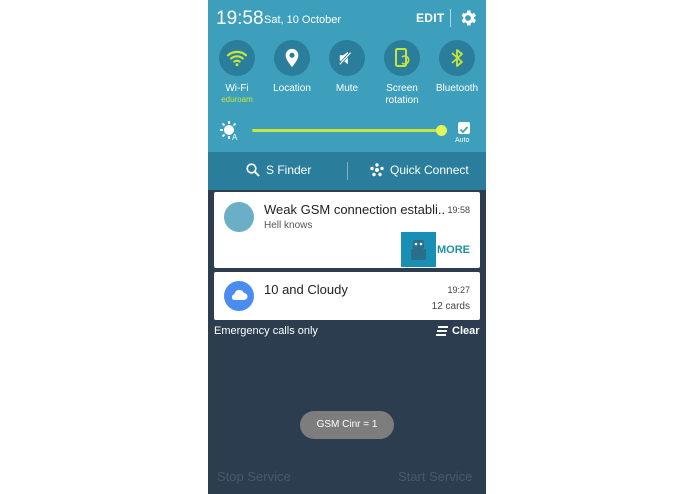 Image resolution: width=695 pixels, height=494 pixels. I want to click on notification-time: 19:58, so click(458, 210).